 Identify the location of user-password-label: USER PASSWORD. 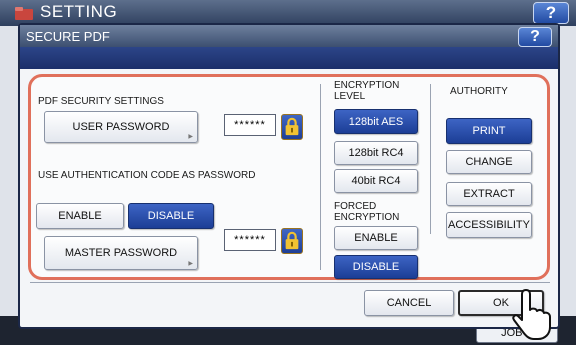
(121, 127).